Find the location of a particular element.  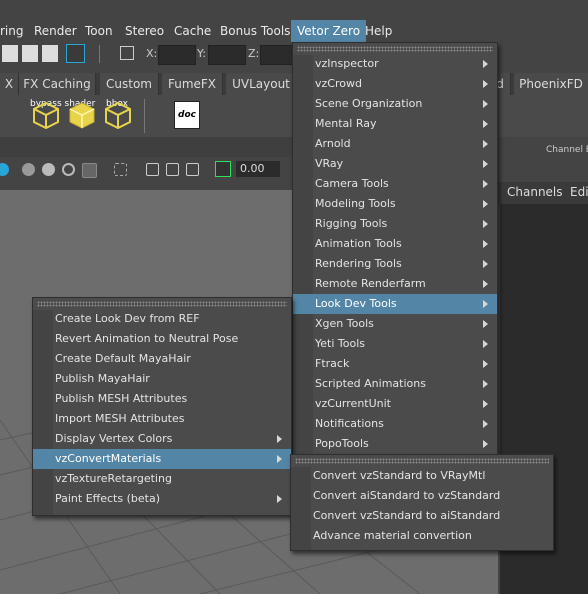

shelf-tab: X is located at coordinates (9, 84).